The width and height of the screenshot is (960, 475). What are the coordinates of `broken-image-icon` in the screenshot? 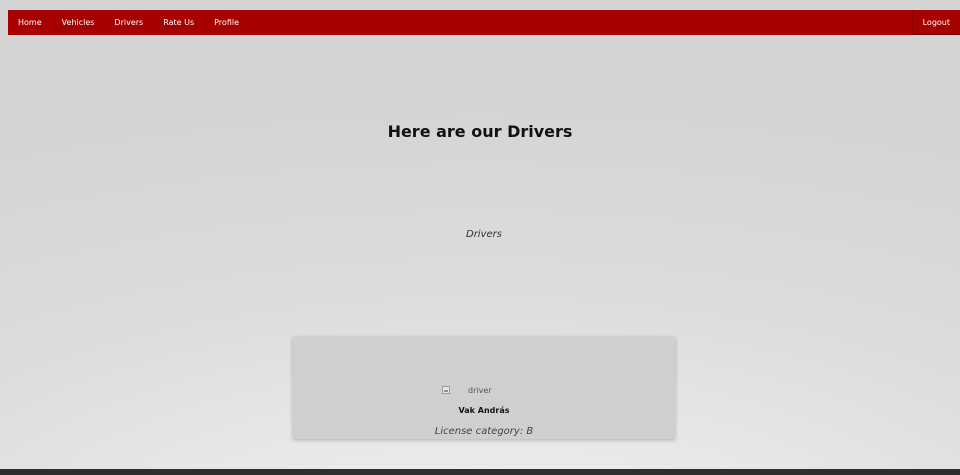 It's located at (446, 390).